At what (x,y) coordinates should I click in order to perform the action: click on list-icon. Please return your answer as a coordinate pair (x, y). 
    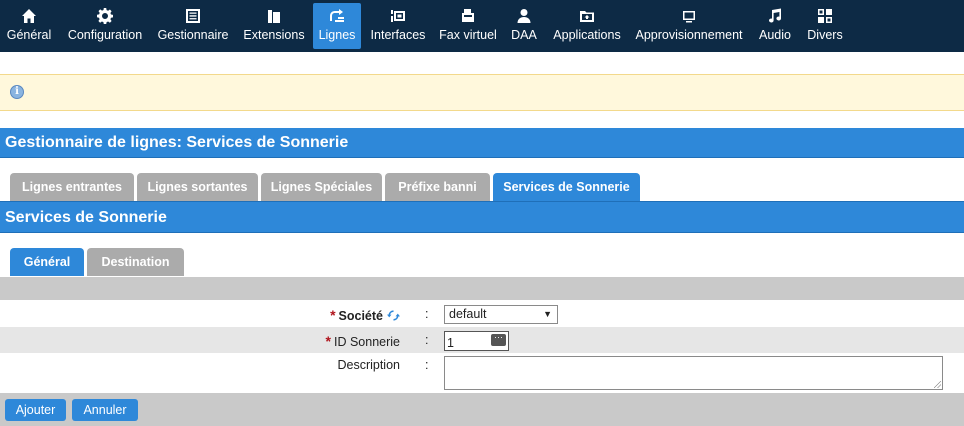
    Looking at the image, I should click on (193, 16).